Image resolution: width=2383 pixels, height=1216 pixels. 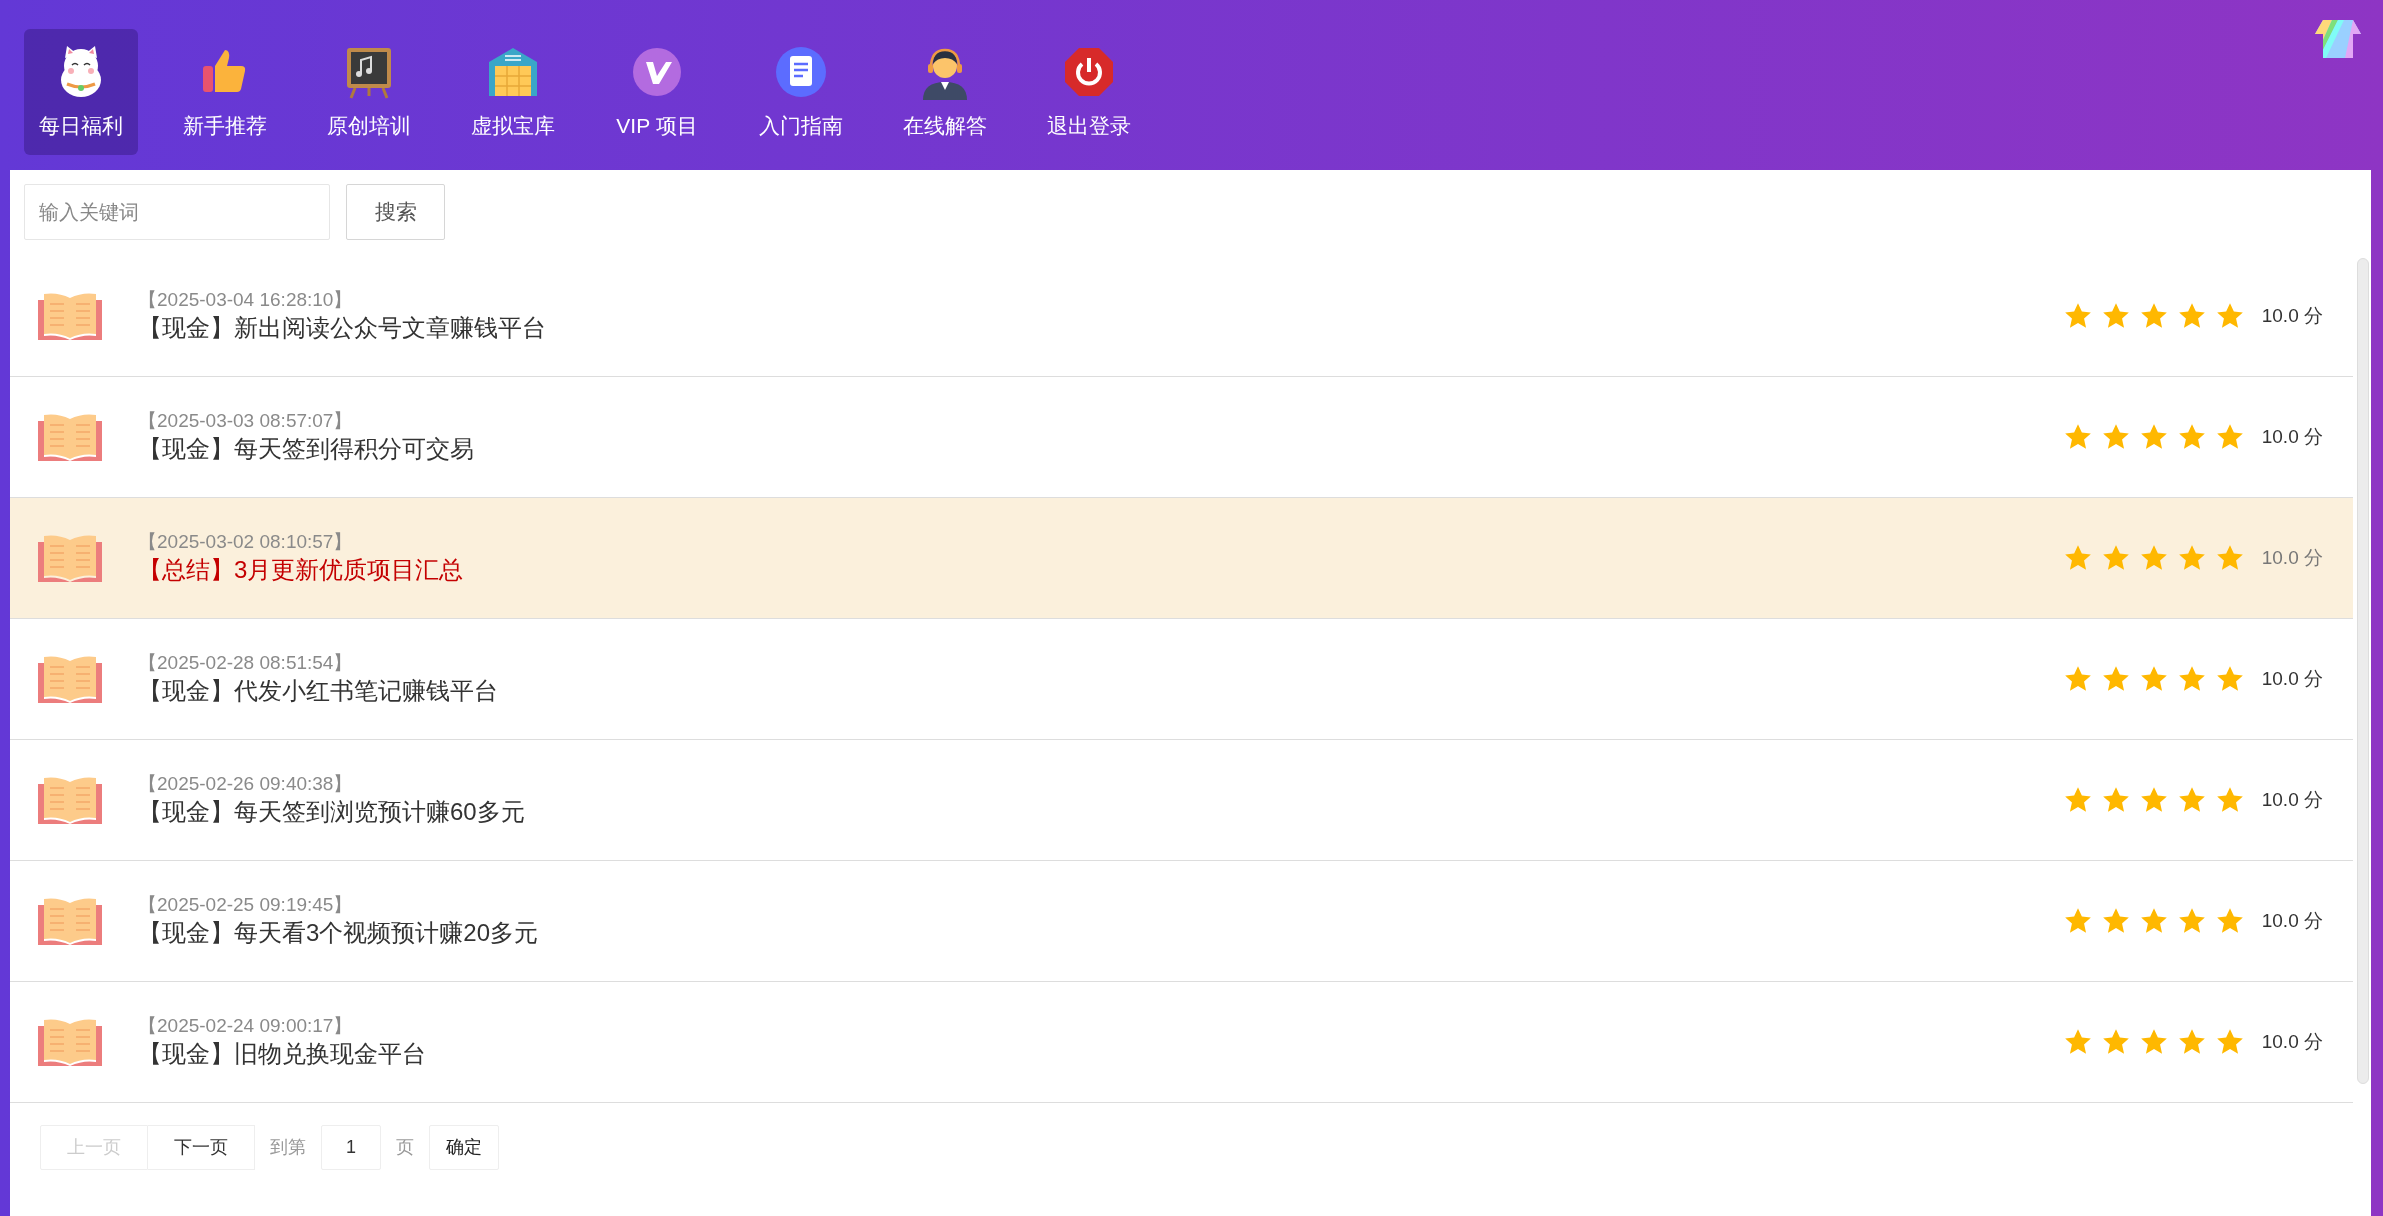 I want to click on nav-item: 虚拟宝库, so click(x=513, y=92).